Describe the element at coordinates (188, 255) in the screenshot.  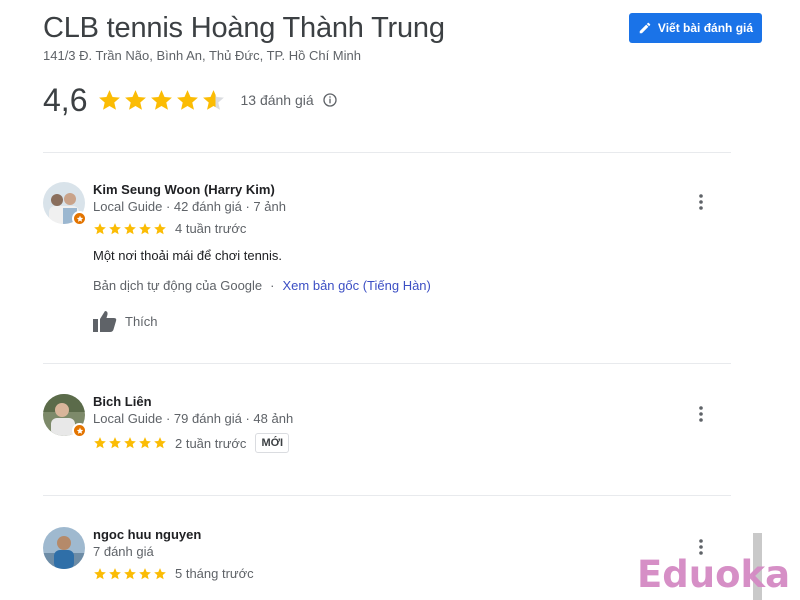
I see `review-text: Một nơi thoải mái để chơi tennis.` at that location.